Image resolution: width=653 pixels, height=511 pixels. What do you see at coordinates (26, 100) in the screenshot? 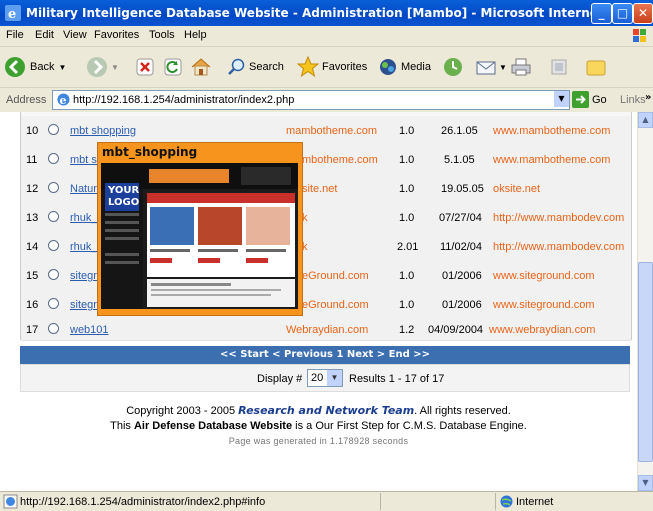
I see `address-label: Address` at bounding box center [26, 100].